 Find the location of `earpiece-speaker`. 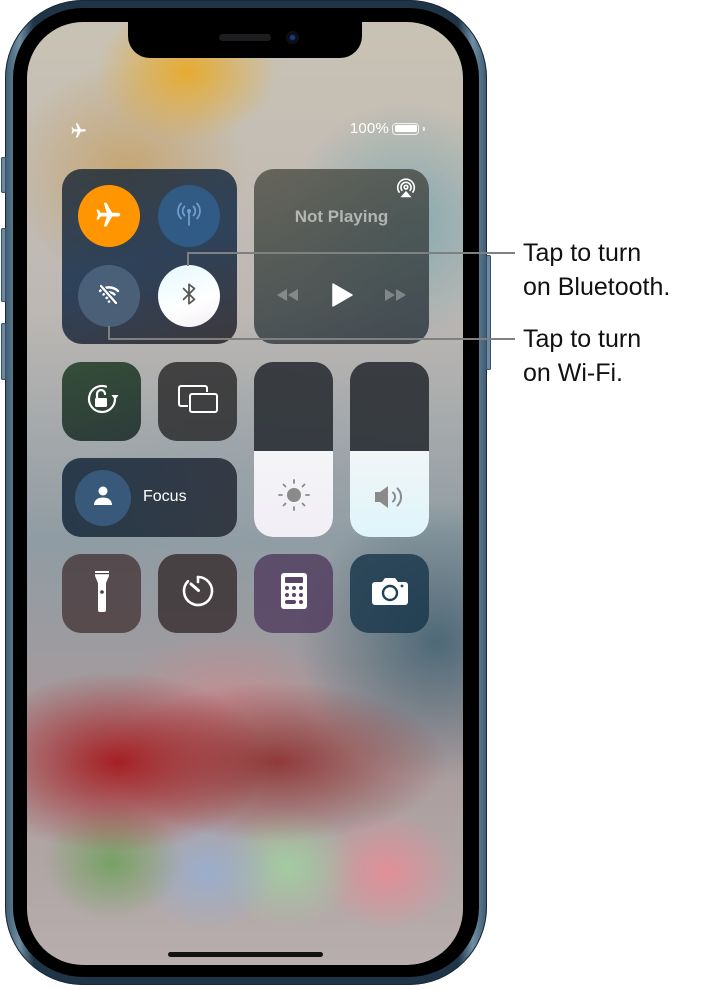

earpiece-speaker is located at coordinates (245, 37).